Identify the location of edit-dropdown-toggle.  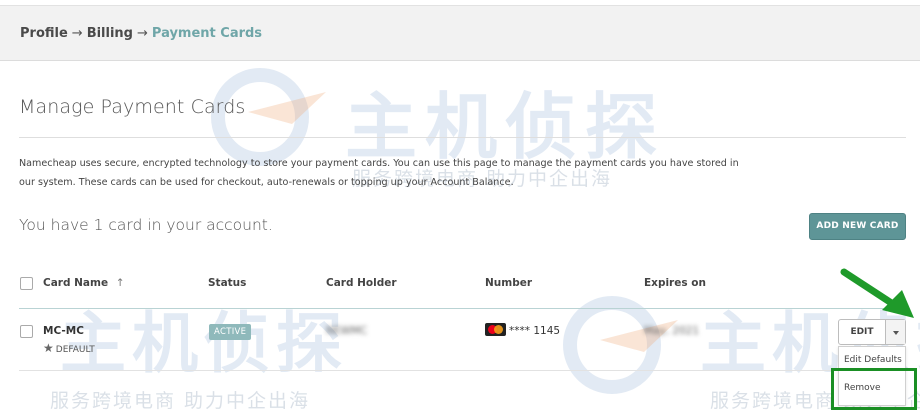
(895, 332).